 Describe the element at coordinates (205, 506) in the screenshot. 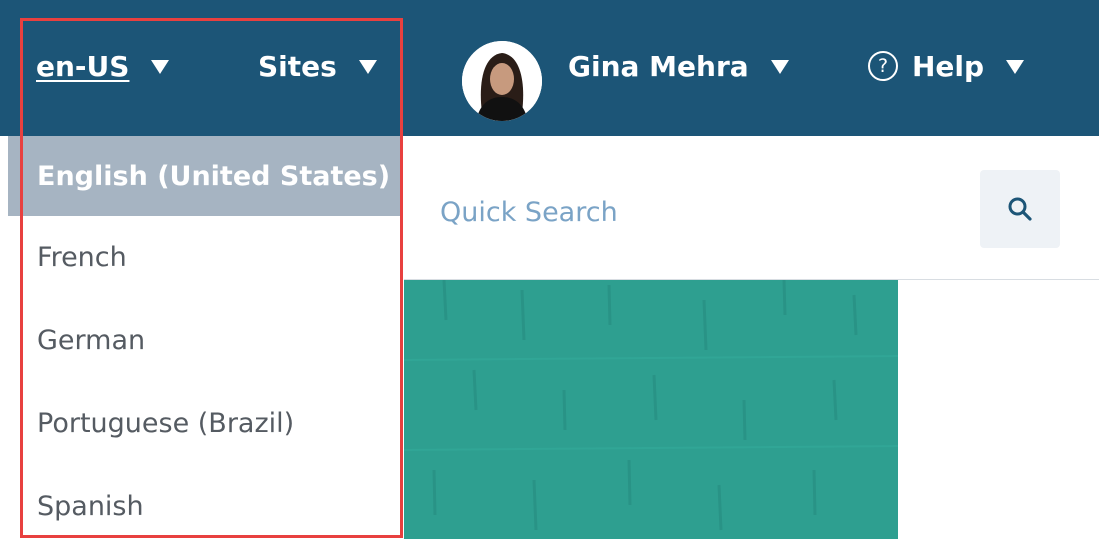

I see `language-option-spanish: Spanish` at that location.